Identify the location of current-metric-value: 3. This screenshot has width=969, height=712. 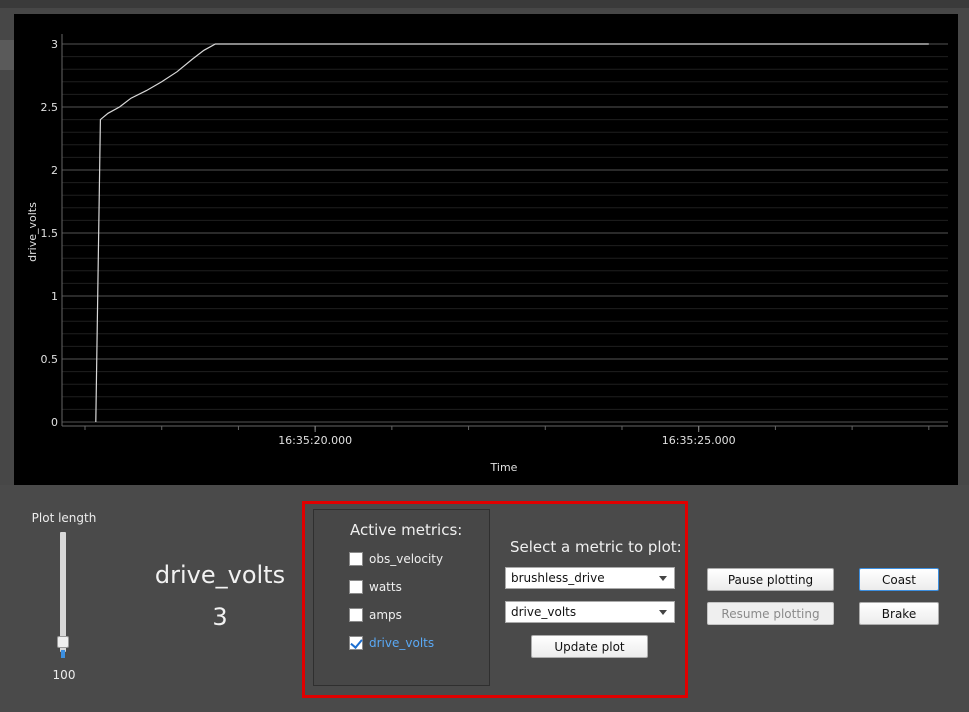
(220, 617).